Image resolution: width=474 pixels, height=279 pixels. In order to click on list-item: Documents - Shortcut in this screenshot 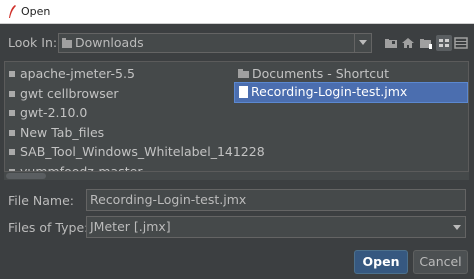, I will do `click(338, 74)`.